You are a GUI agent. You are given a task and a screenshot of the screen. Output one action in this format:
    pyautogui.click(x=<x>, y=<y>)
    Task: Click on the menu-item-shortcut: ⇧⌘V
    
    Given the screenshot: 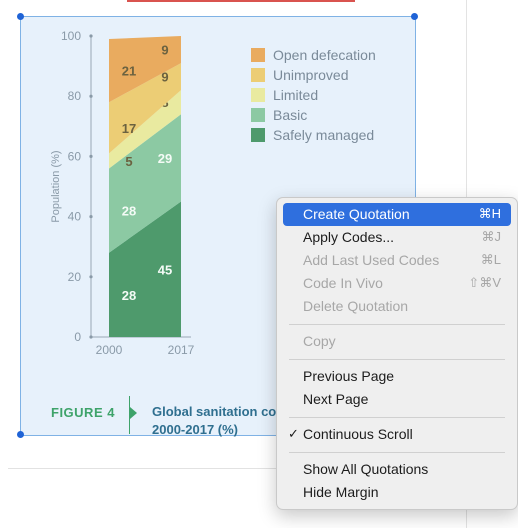 What is the action you would take?
    pyautogui.click(x=484, y=282)
    